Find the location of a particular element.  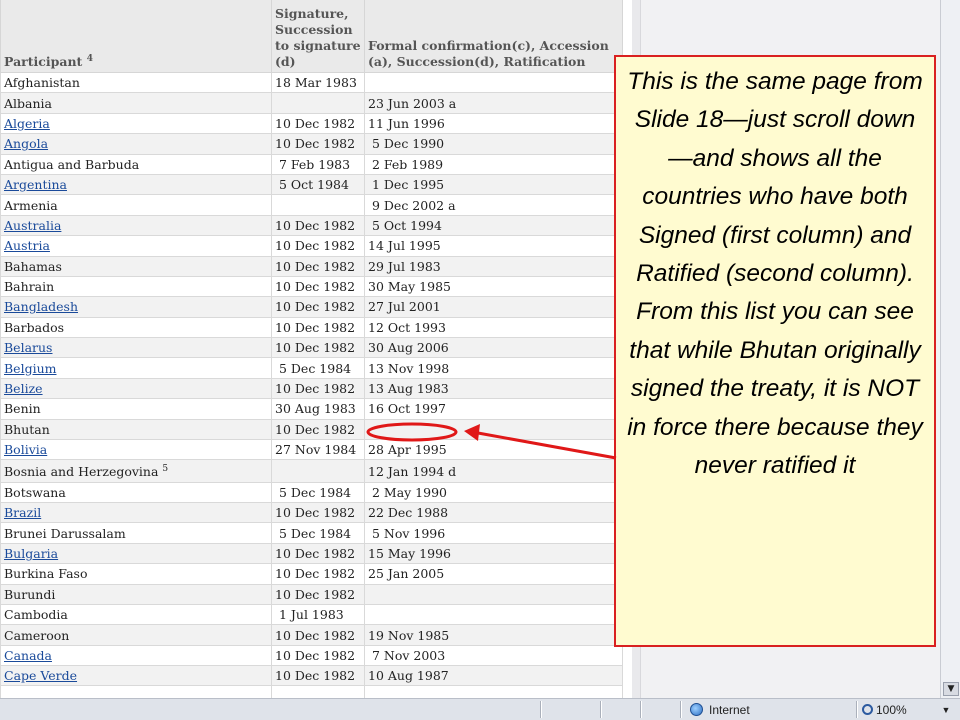

ratification-cell: 25 Jan 2005 is located at coordinates (493, 574).